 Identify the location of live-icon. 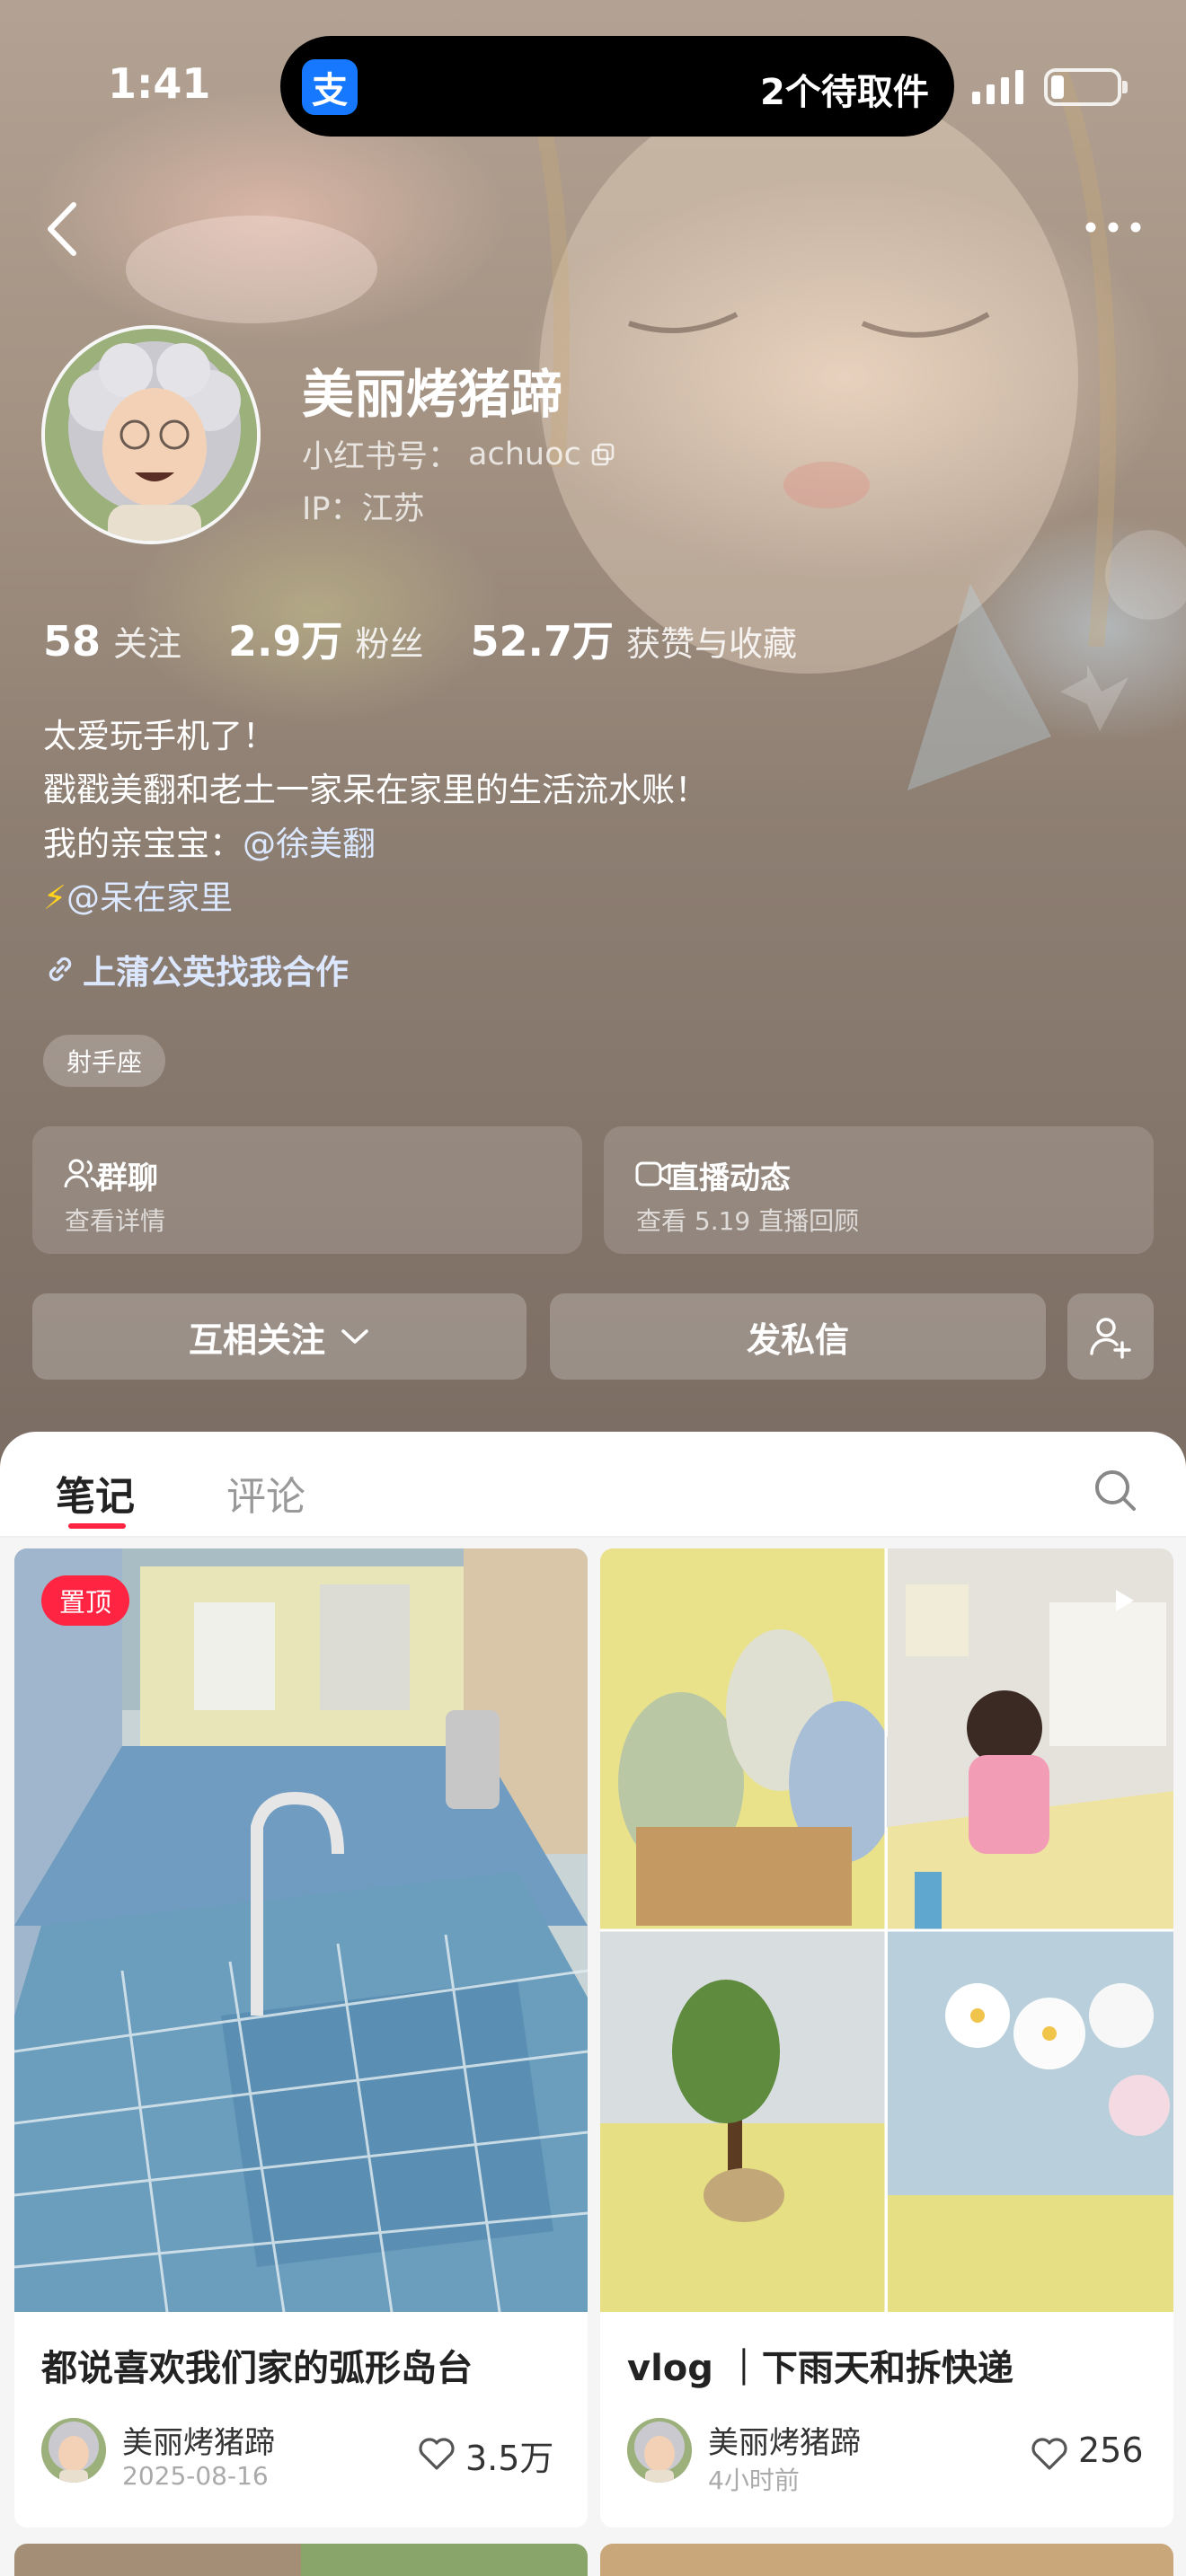
(653, 1174).